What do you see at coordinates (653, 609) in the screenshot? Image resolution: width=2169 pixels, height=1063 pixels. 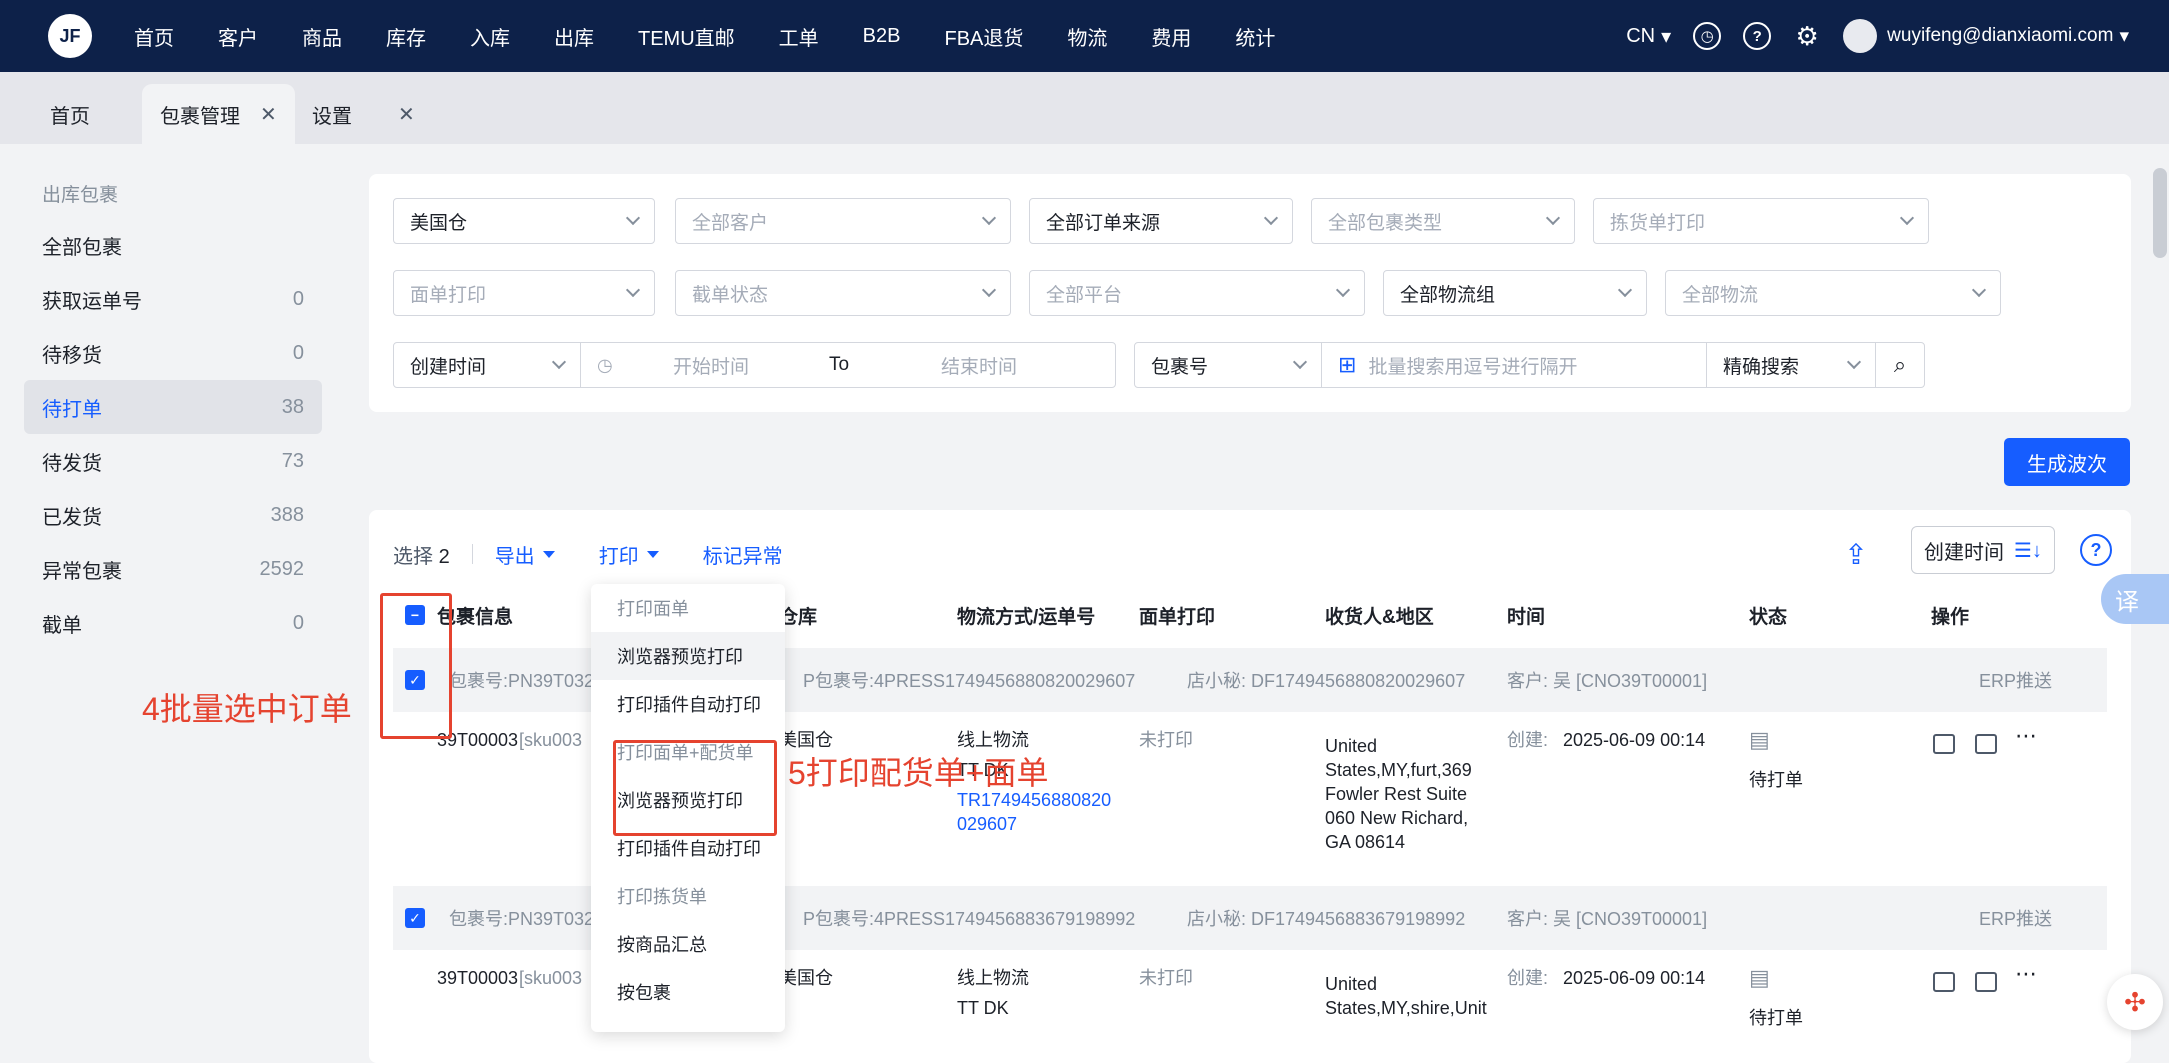 I see `menu-group-label: 打印面单` at bounding box center [653, 609].